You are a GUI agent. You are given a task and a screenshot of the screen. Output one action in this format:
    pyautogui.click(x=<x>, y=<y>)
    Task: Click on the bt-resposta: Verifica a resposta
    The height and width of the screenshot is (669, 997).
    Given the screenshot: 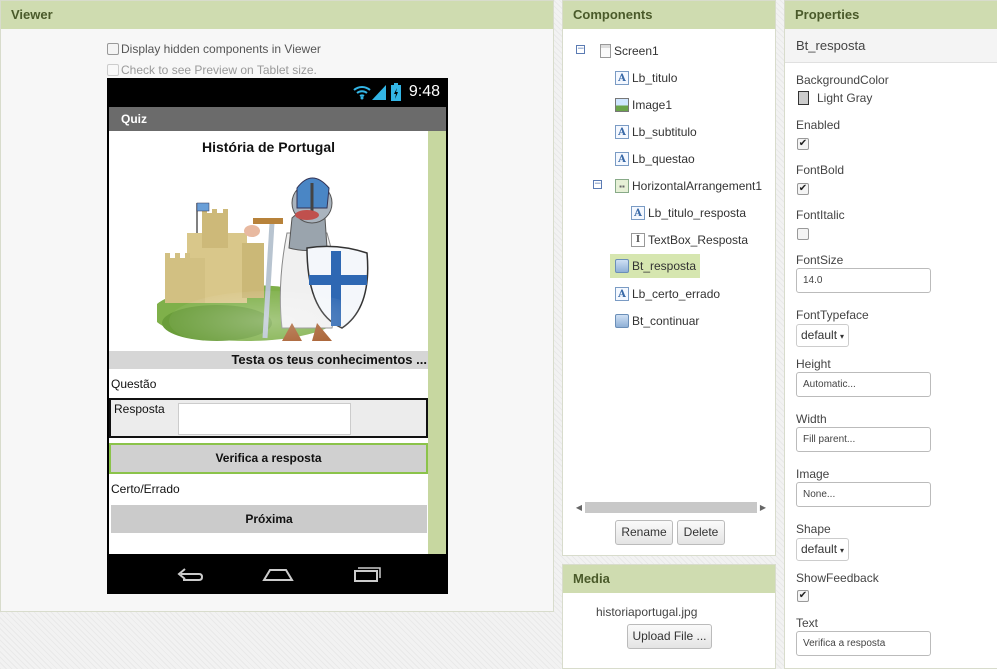 What is the action you would take?
    pyautogui.click(x=268, y=458)
    